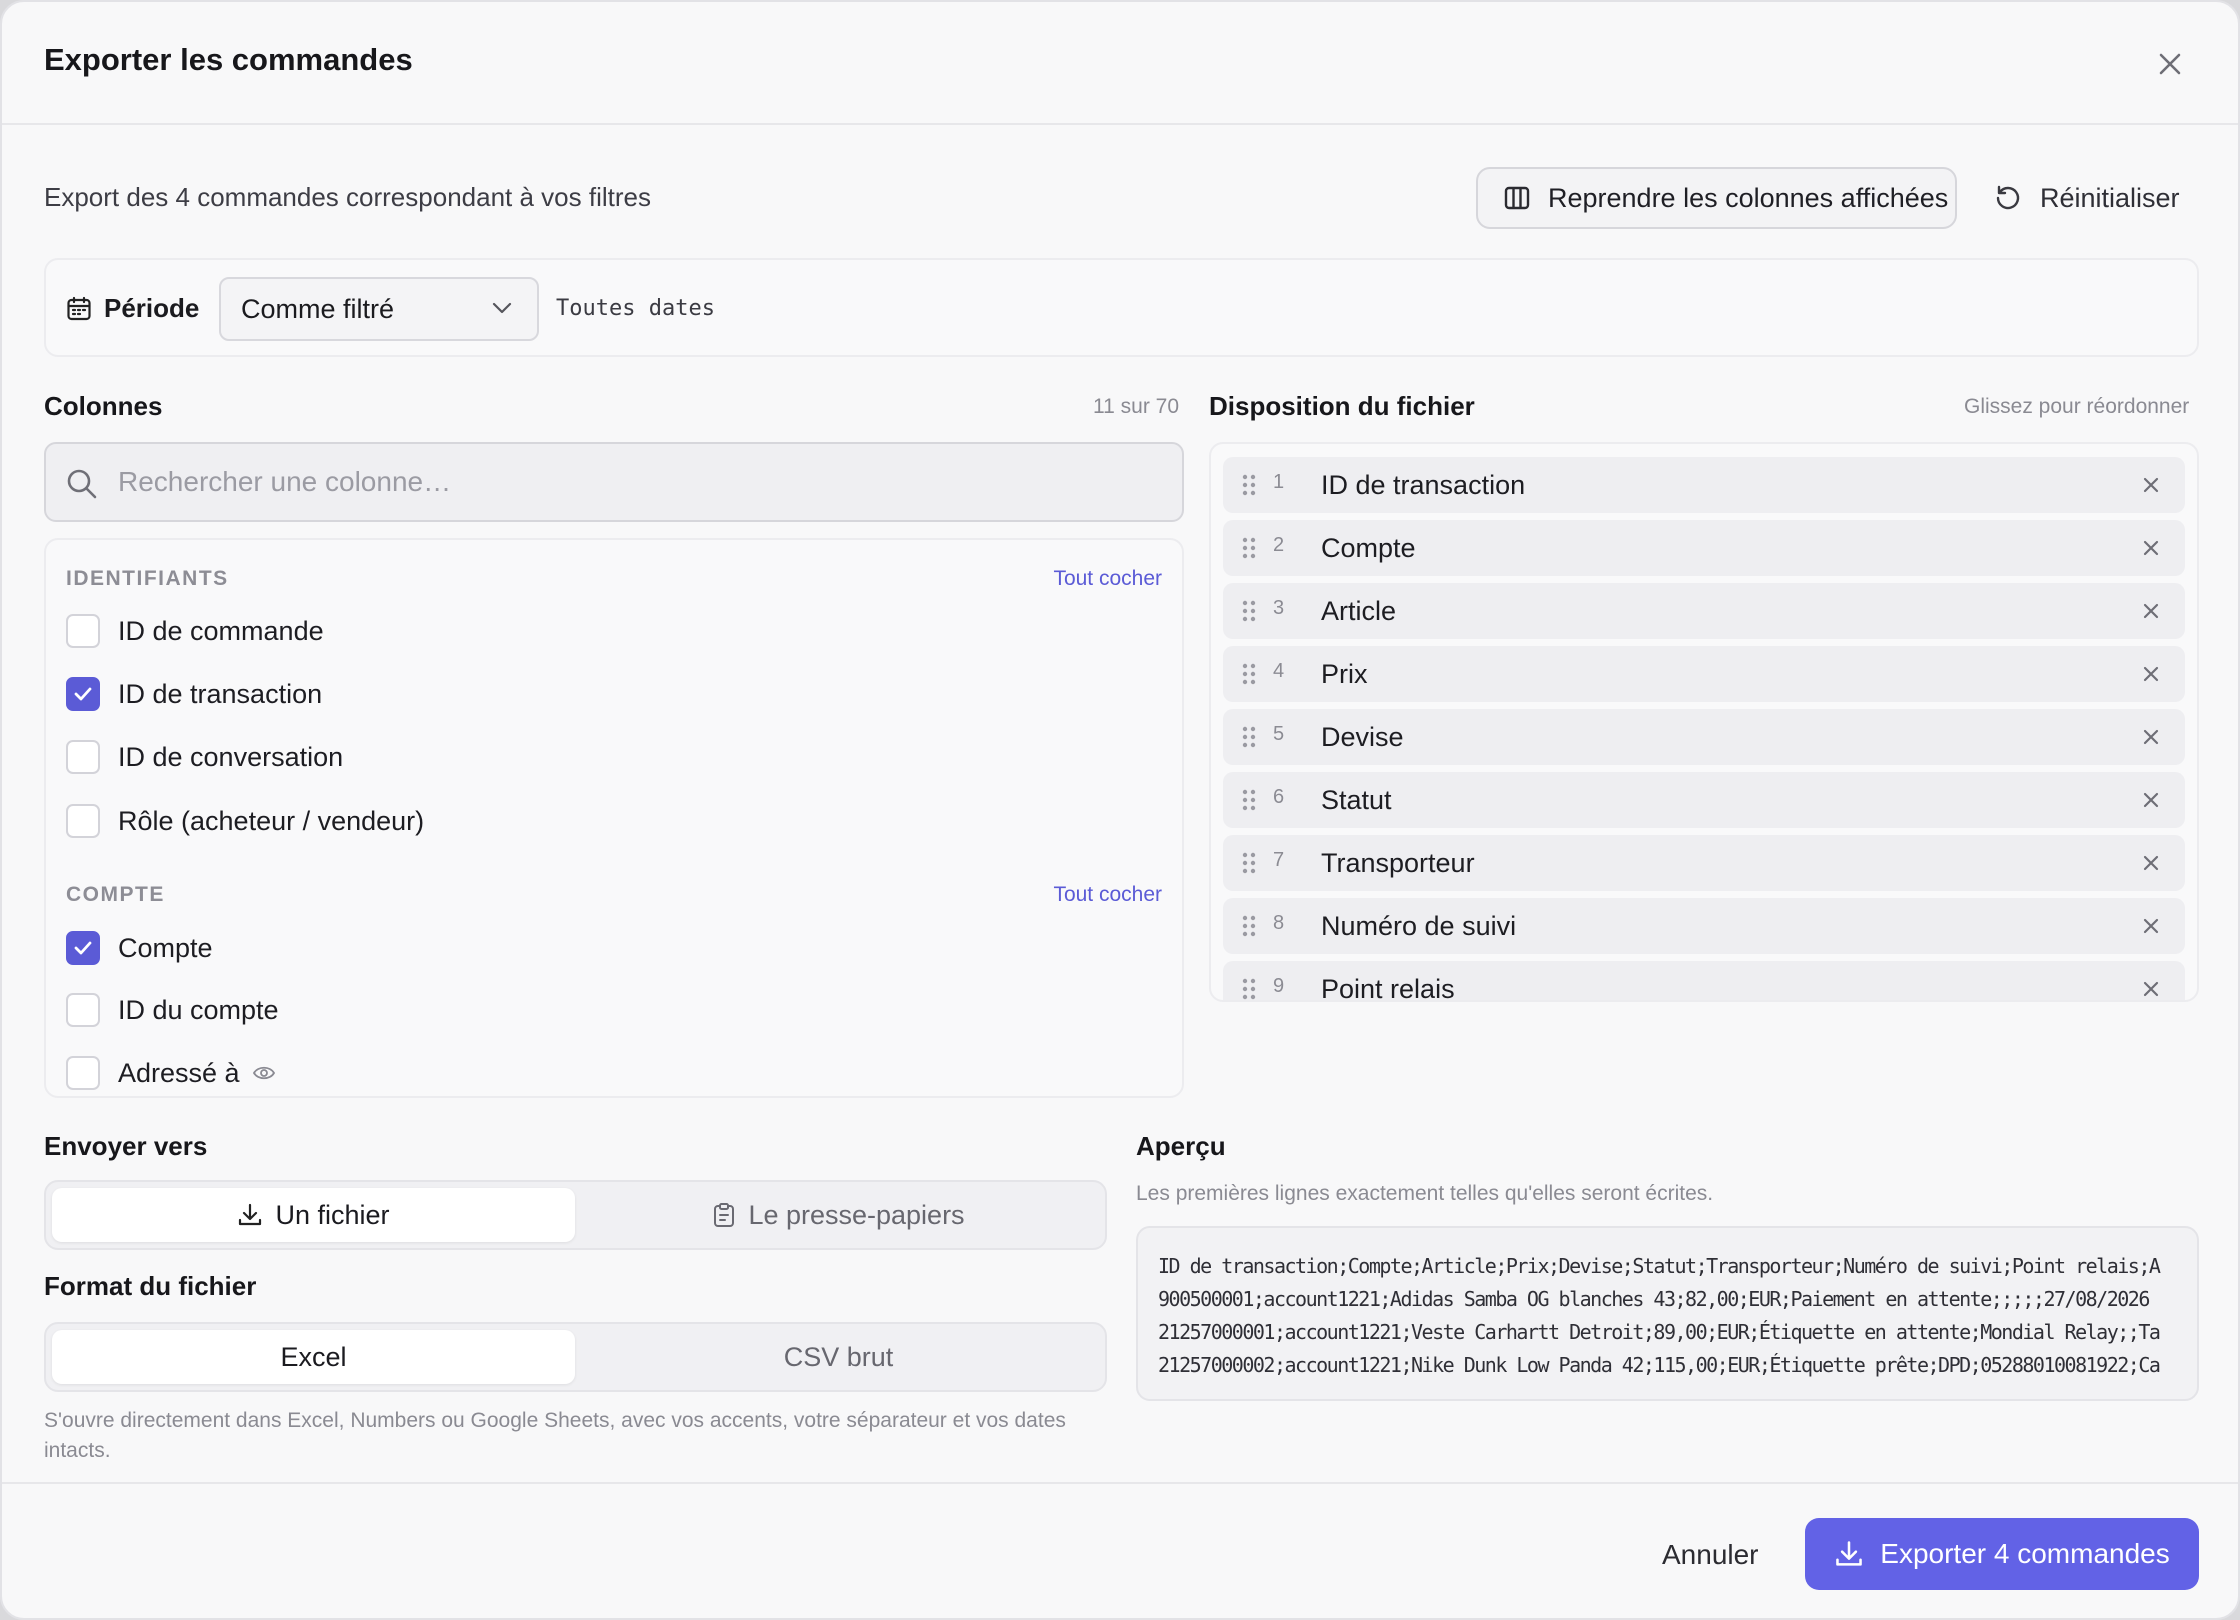 This screenshot has width=2240, height=1620. Describe the element at coordinates (1704, 800) in the screenshot. I see `layout-row: 6 Statut` at that location.